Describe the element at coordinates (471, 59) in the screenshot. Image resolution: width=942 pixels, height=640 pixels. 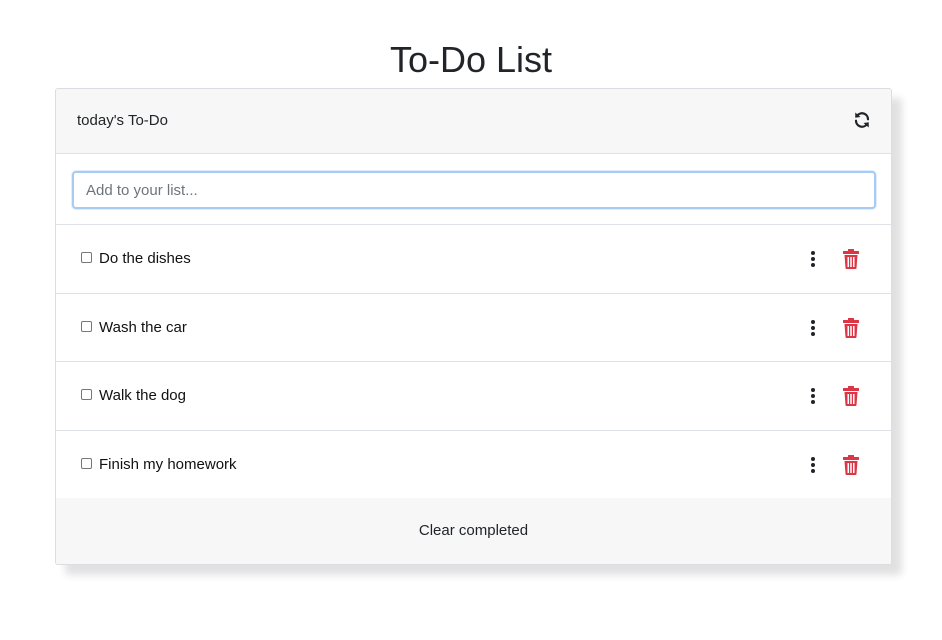
I see `page-title: To-Do List` at that location.